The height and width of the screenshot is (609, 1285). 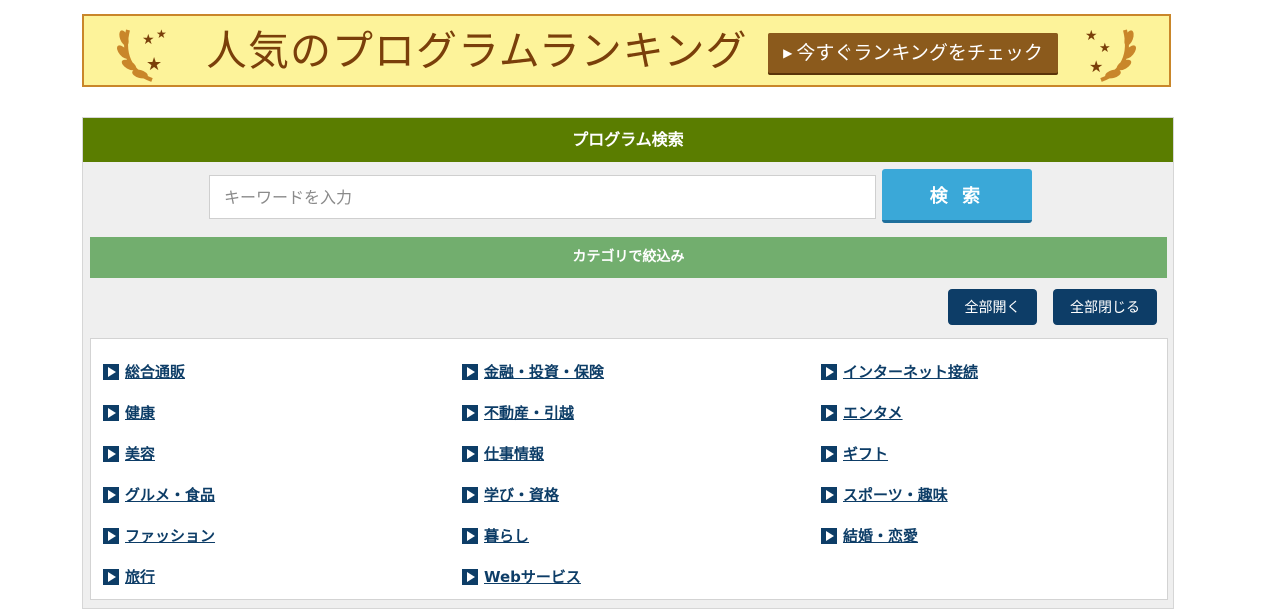 I want to click on category-column-2: 金融・投資・保険 不動産・引越 仕事情報 学び・資格 暮らし Webサービス, so click(x=533, y=474).